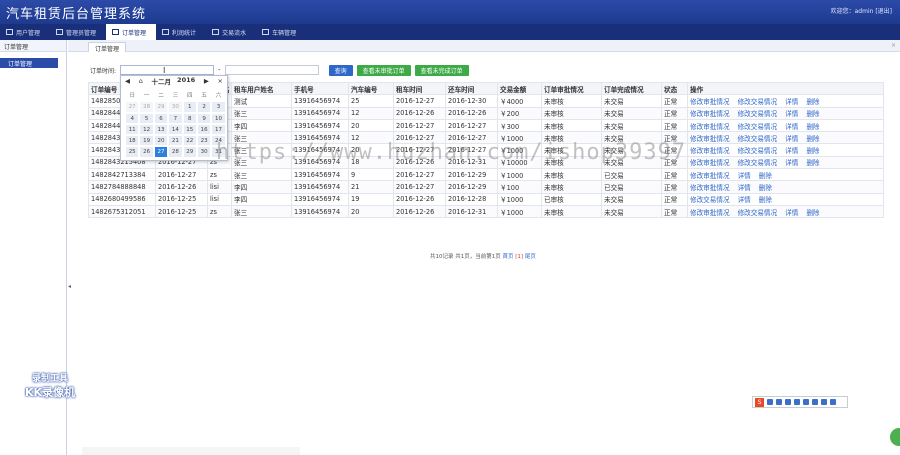 This screenshot has height=455, width=900. Describe the element at coordinates (132, 129) in the screenshot. I see `calendar-day: 11` at that location.